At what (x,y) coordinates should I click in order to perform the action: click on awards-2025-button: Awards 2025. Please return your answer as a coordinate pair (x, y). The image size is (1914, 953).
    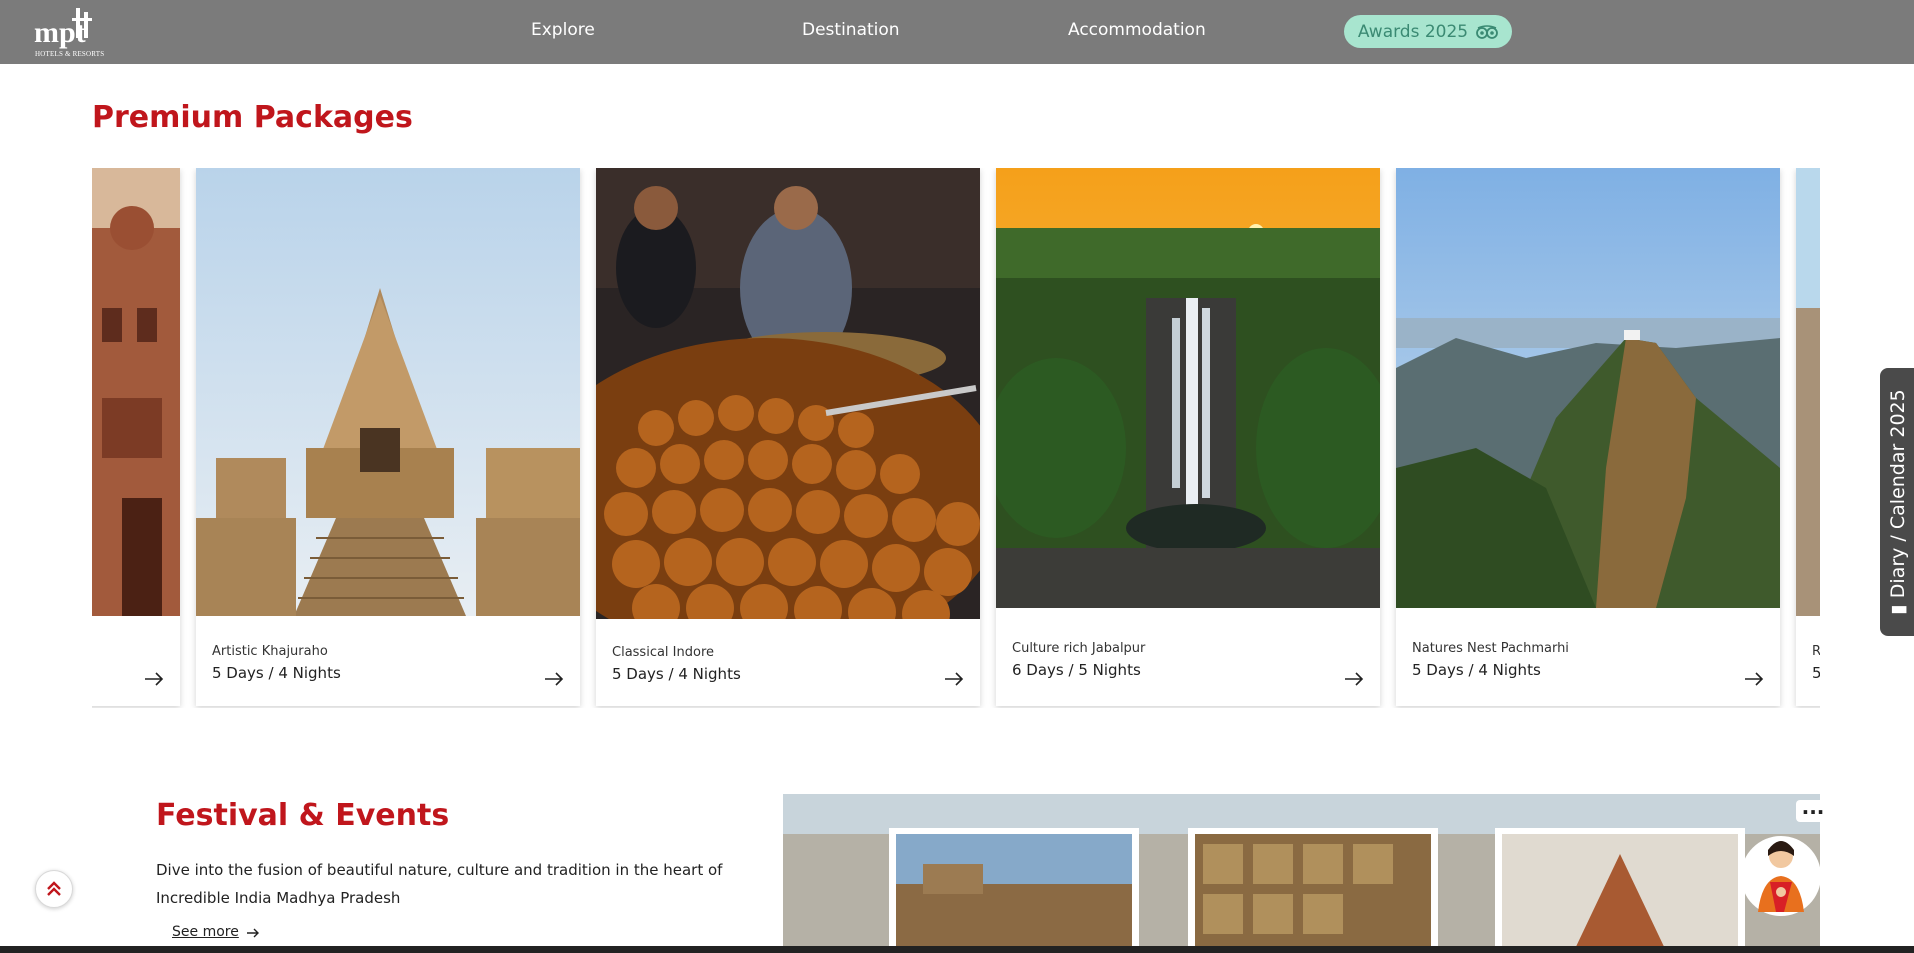
    Looking at the image, I should click on (1428, 31).